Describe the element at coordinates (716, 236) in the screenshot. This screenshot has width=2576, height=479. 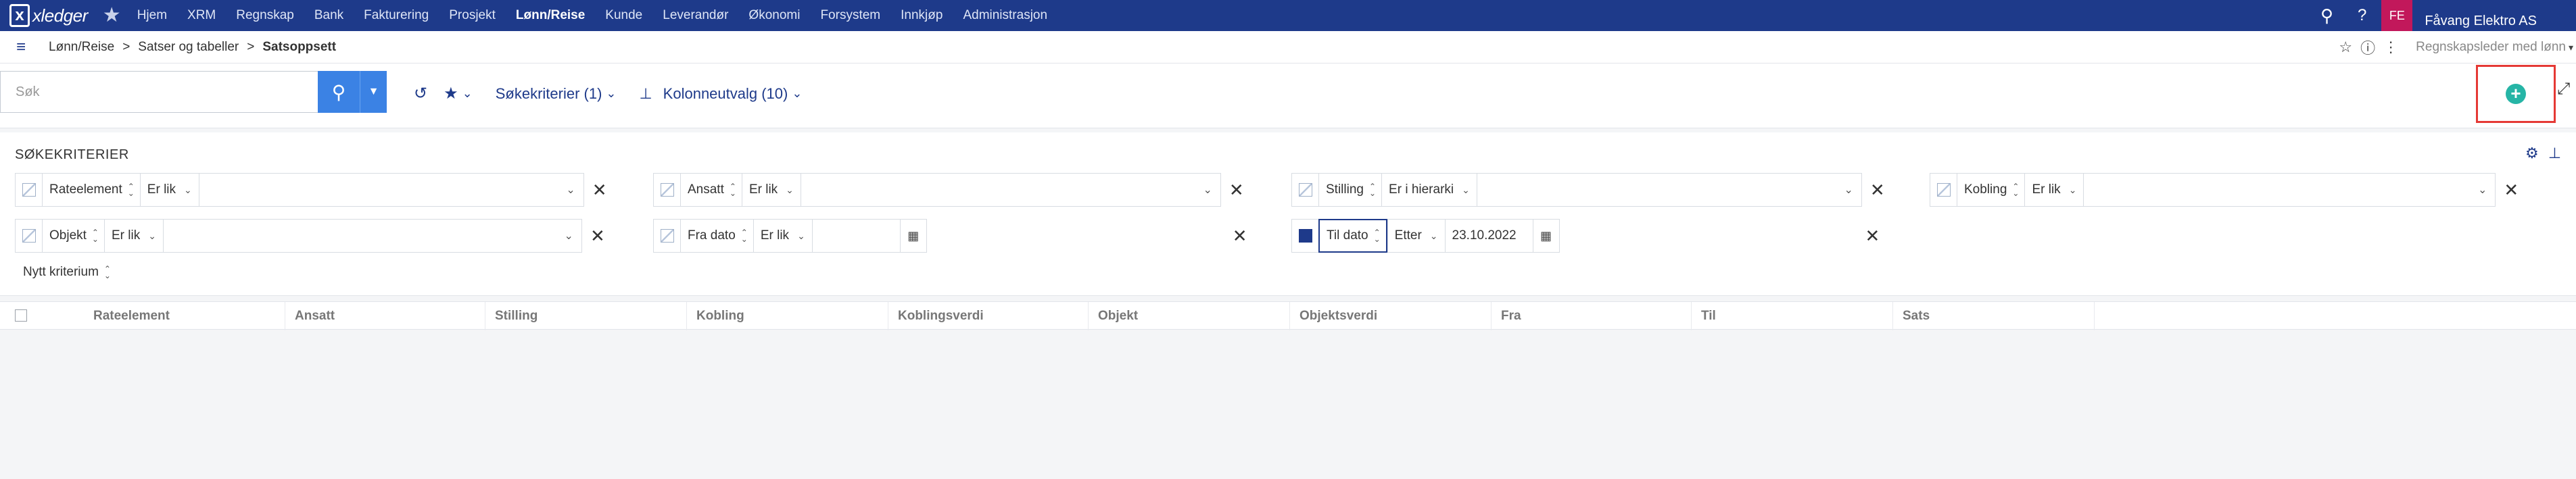
I see `criterion-field: Fra dato ⌃ ⌄` at that location.